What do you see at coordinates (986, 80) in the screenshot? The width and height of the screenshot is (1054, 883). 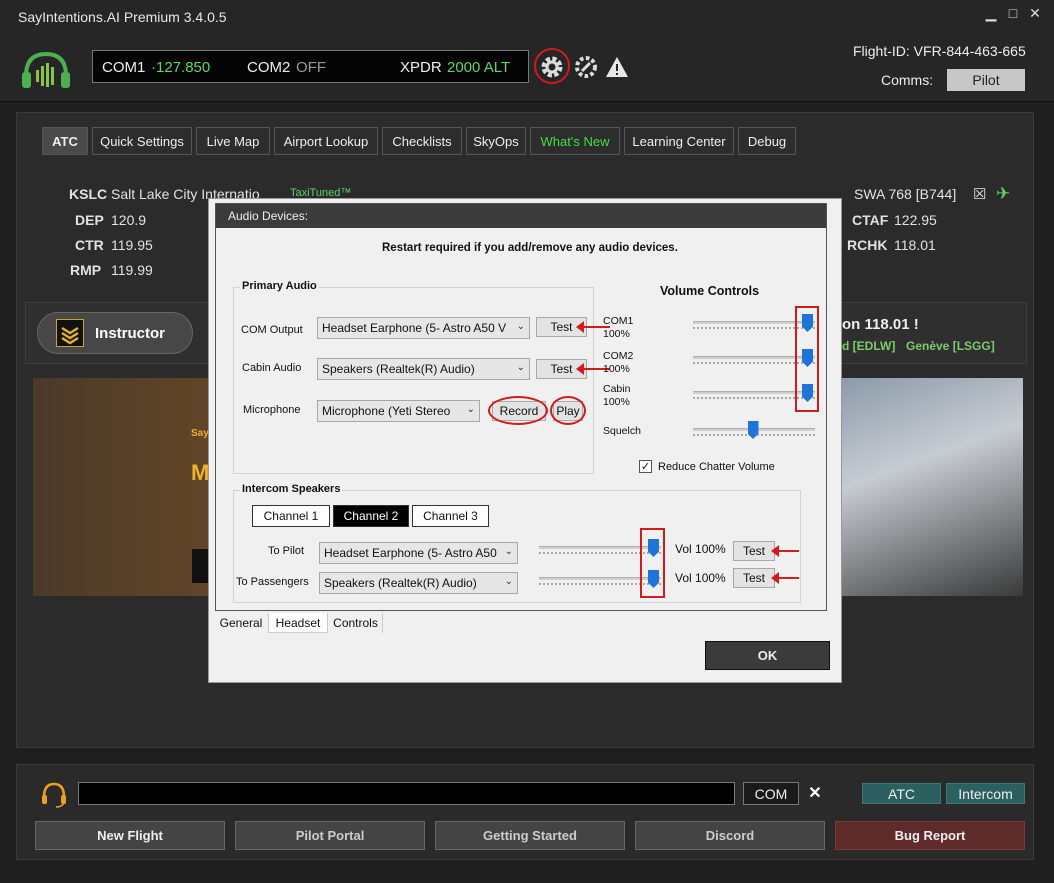 I see `comms-pilot-button: Pilot` at bounding box center [986, 80].